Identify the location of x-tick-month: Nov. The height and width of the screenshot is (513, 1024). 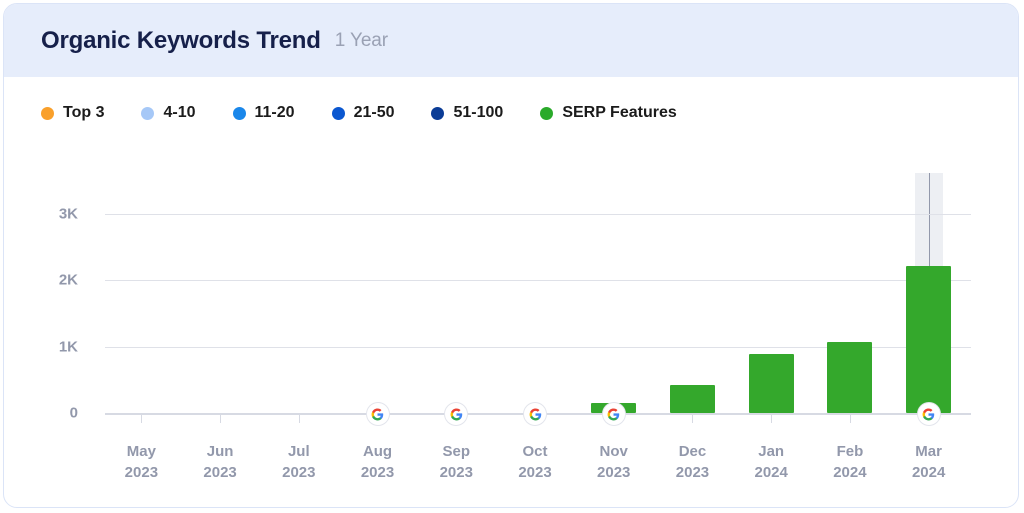
(613, 451).